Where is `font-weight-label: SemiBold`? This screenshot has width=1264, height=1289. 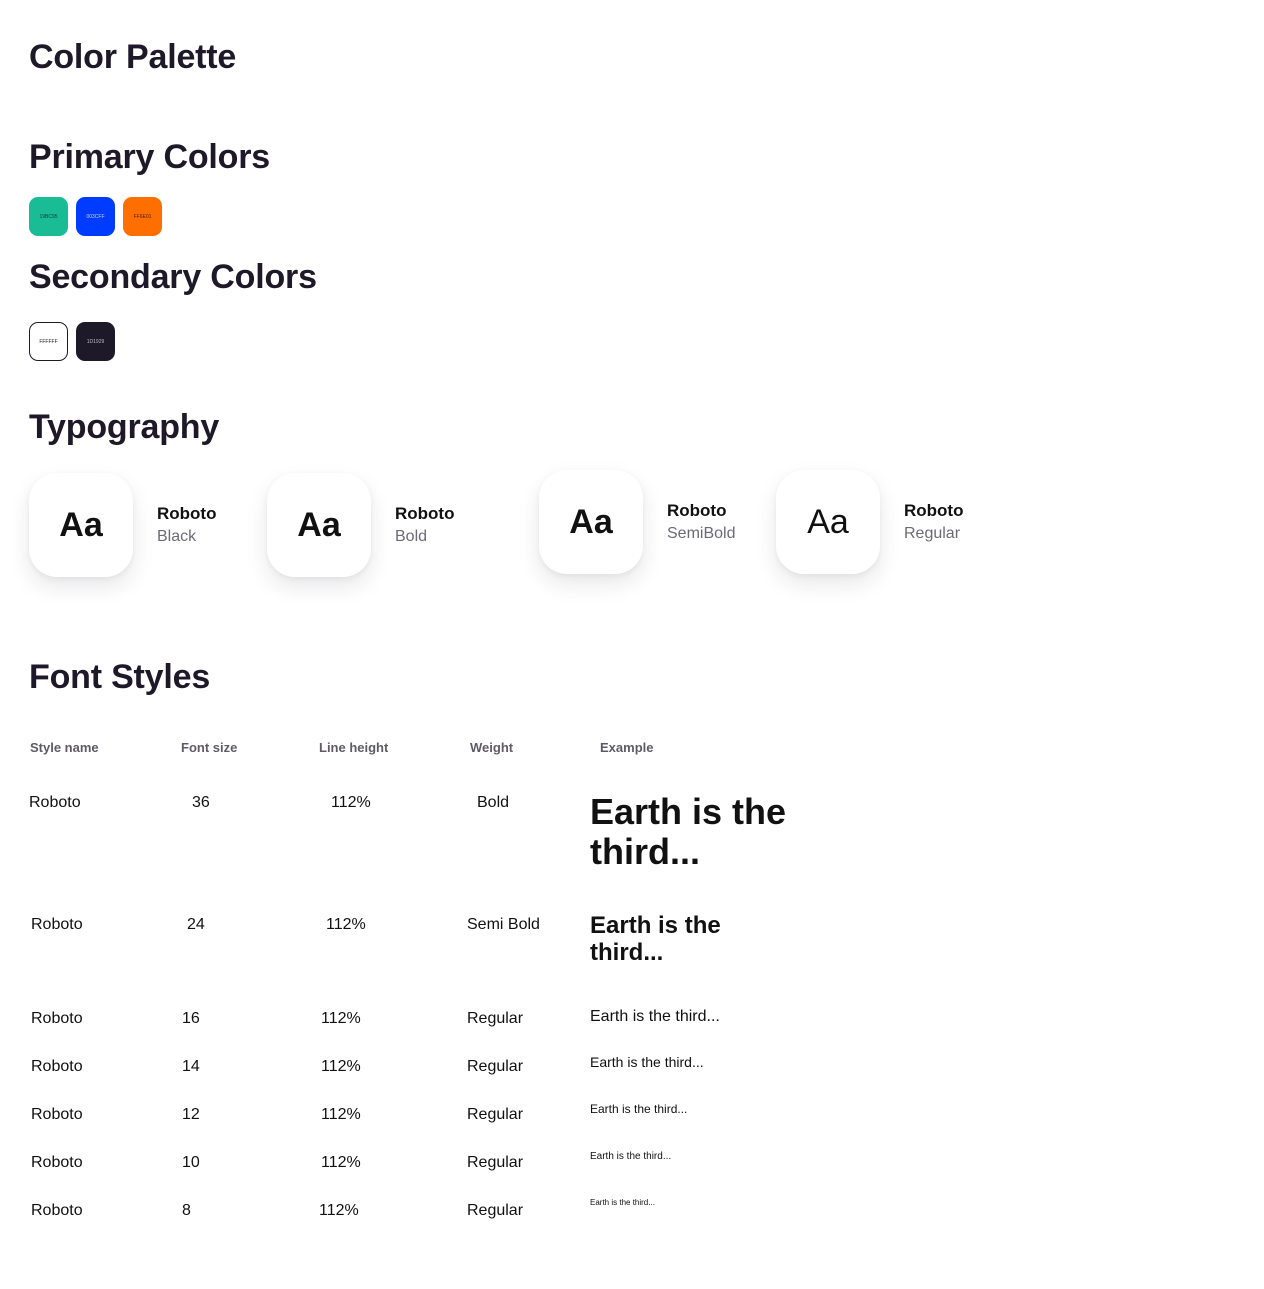 font-weight-label: SemiBold is located at coordinates (701, 533).